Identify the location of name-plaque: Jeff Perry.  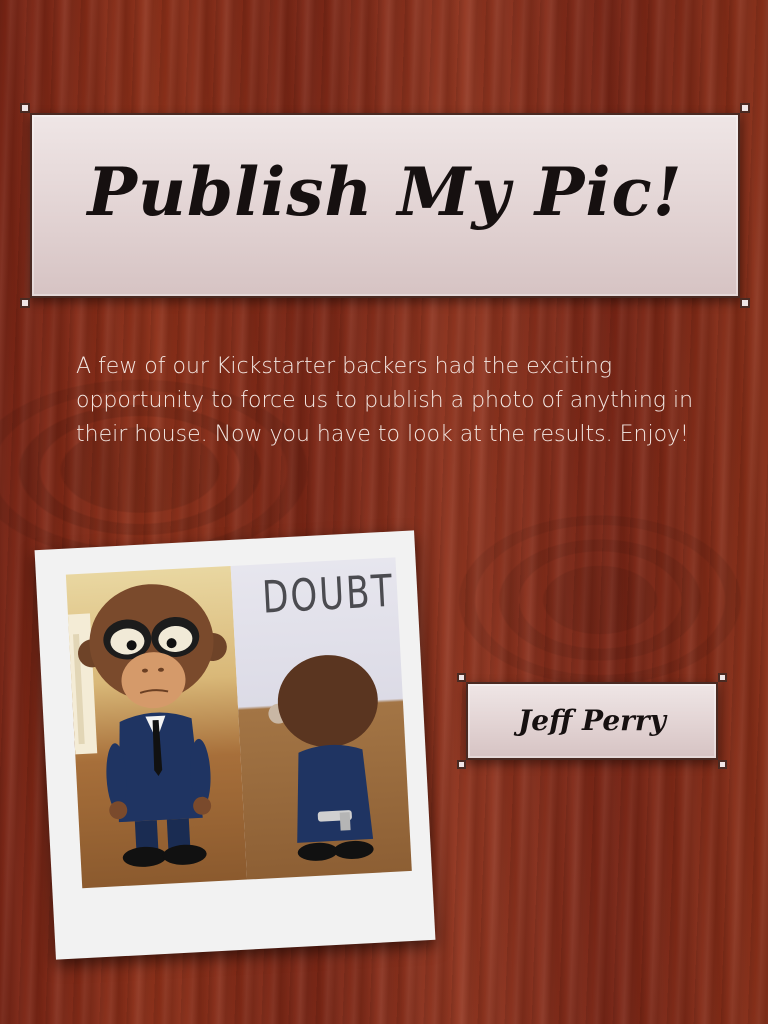
(592, 721).